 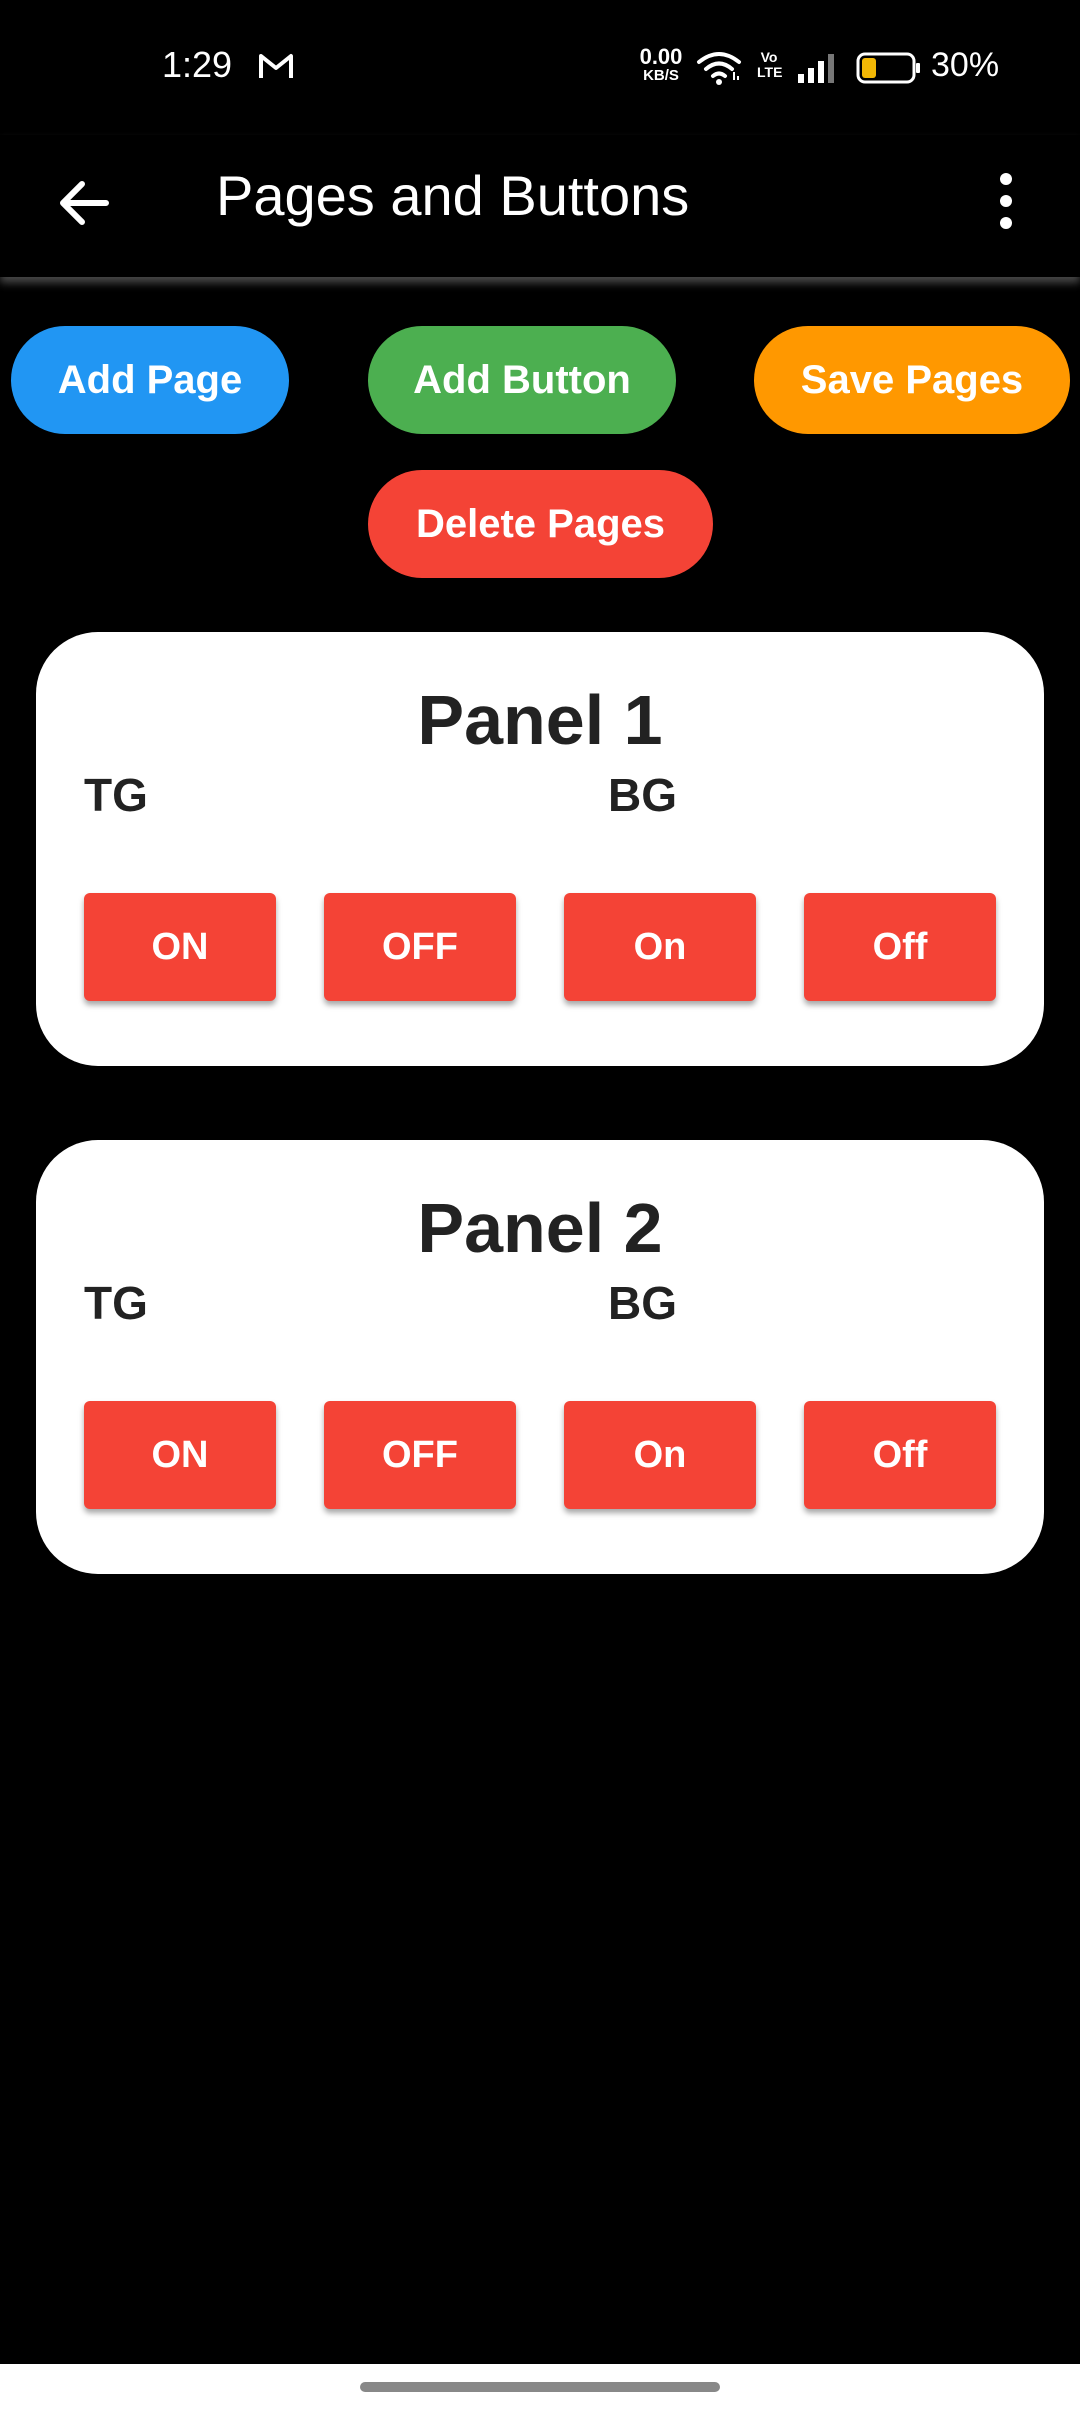 What do you see at coordinates (965, 65) in the screenshot?
I see `battery-percent: 30%` at bounding box center [965, 65].